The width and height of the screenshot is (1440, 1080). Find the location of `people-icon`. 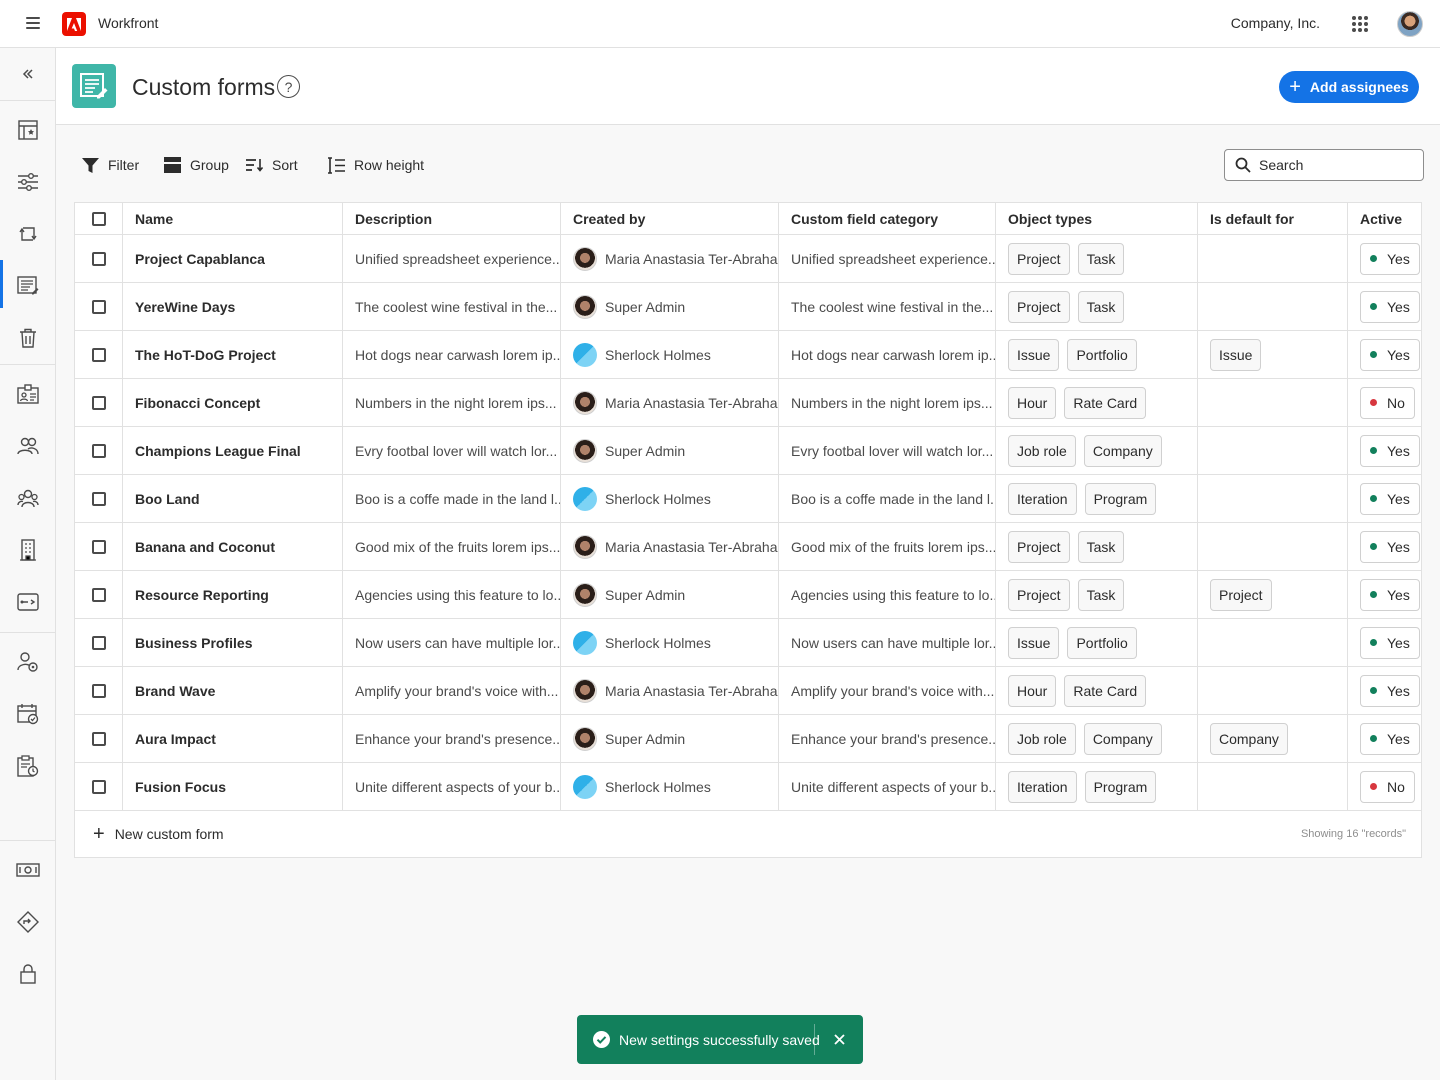

people-icon is located at coordinates (28, 446).